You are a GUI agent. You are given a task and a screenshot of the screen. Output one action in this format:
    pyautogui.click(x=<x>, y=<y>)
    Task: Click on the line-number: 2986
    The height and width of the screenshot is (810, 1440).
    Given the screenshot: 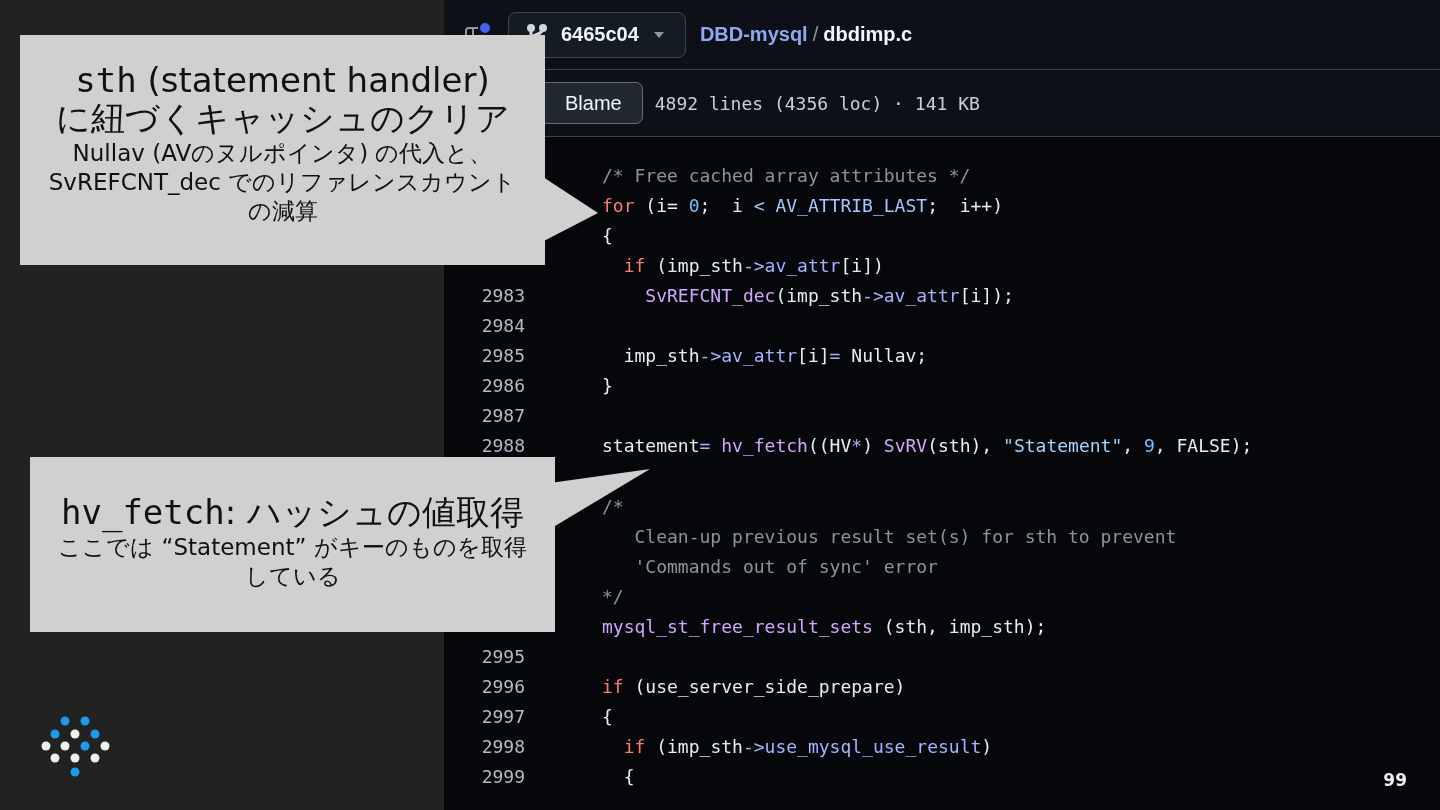 What is the action you would take?
    pyautogui.click(x=503, y=386)
    